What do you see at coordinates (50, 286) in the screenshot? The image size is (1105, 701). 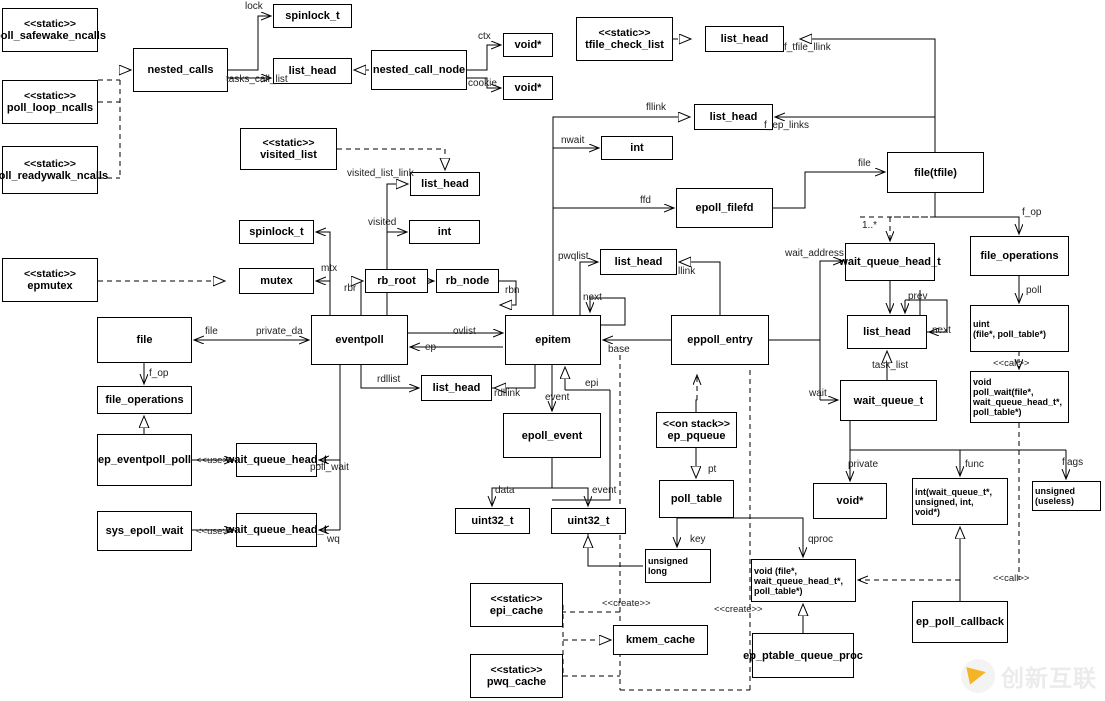 I see `class-box-label: epmutex` at bounding box center [50, 286].